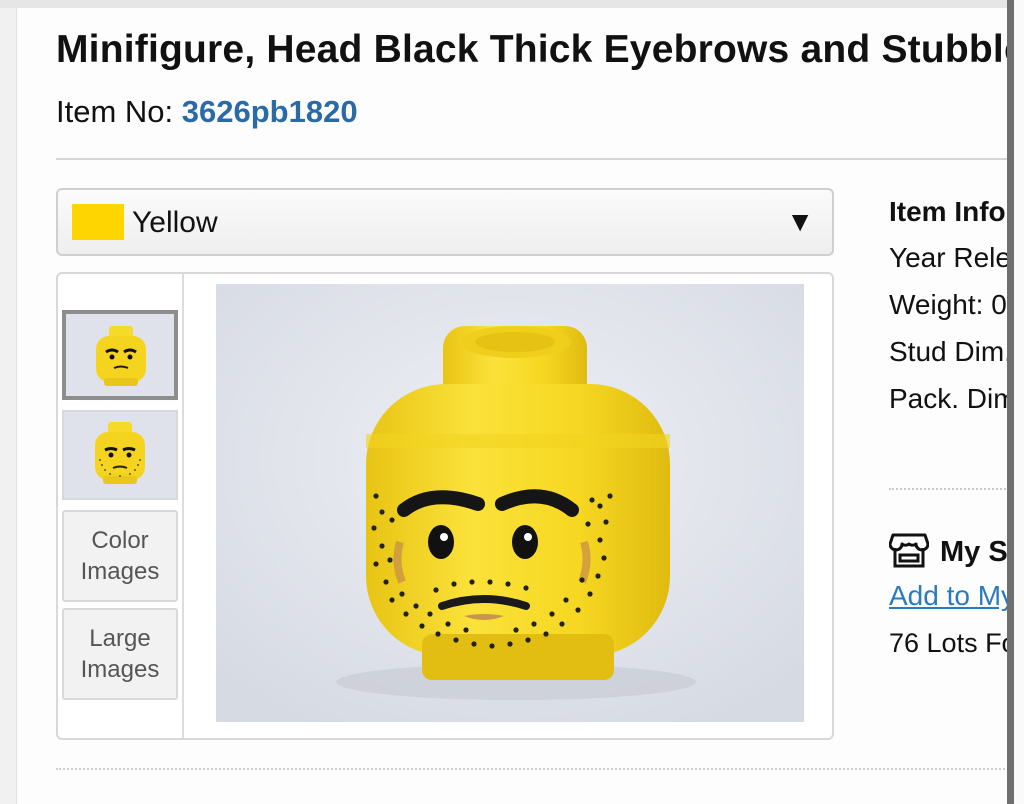 The image size is (1024, 804). Describe the element at coordinates (121, 506) in the screenshot. I see `thumbnail-column: Color Images Large Images` at that location.